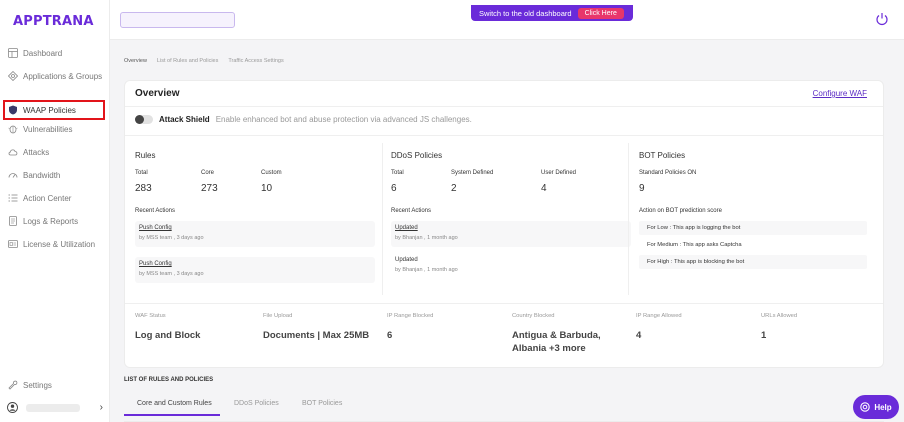 The width and height of the screenshot is (904, 422). I want to click on rules-custom-label: Custom, so click(271, 173).